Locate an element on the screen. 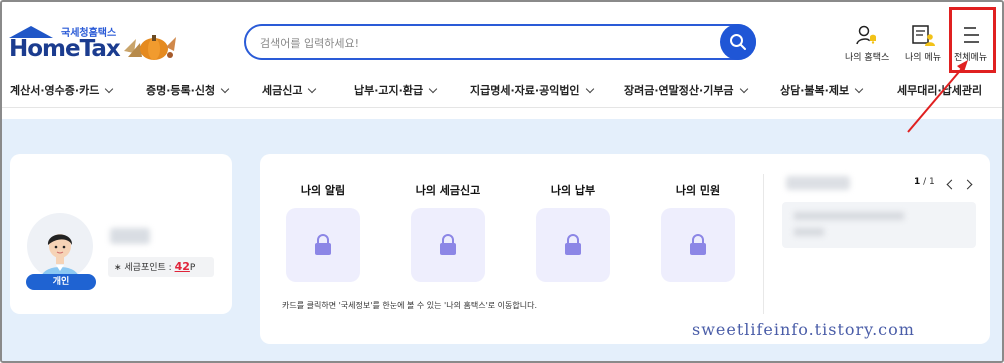 The image size is (1004, 363). watermark: sweetlifeinfo.tistory.com is located at coordinates (803, 329).